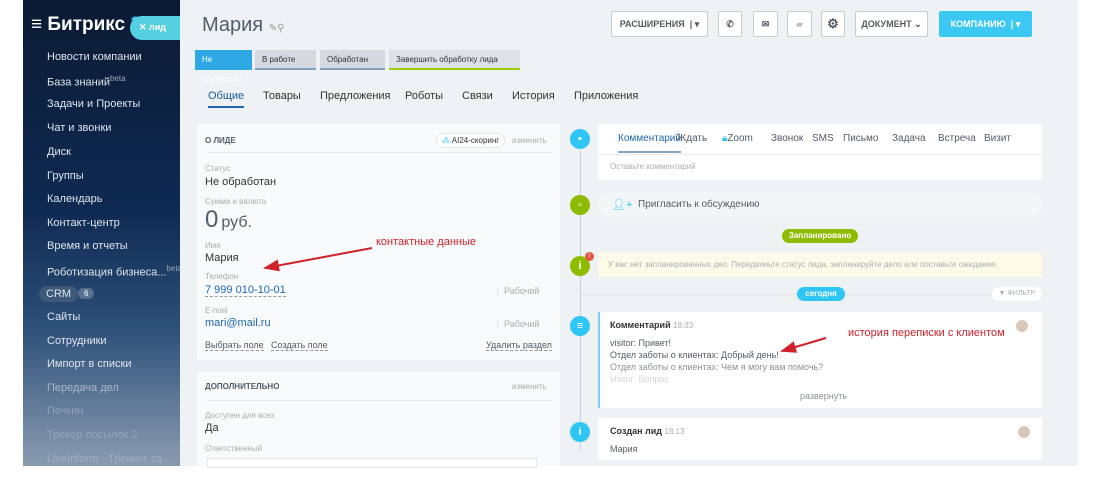 The height and width of the screenshot is (480, 1110). I want to click on today-badge: сегодня, so click(821, 294).